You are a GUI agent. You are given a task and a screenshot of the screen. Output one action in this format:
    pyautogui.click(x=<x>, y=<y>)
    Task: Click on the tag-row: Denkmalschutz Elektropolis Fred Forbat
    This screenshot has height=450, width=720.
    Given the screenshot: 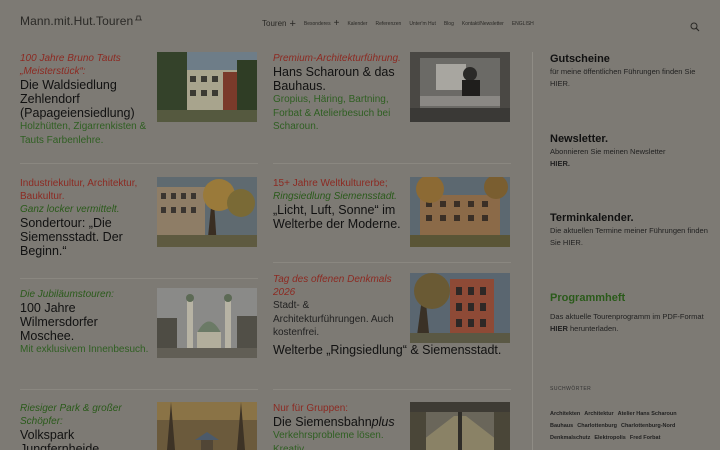 What is the action you would take?
    pyautogui.click(x=630, y=438)
    